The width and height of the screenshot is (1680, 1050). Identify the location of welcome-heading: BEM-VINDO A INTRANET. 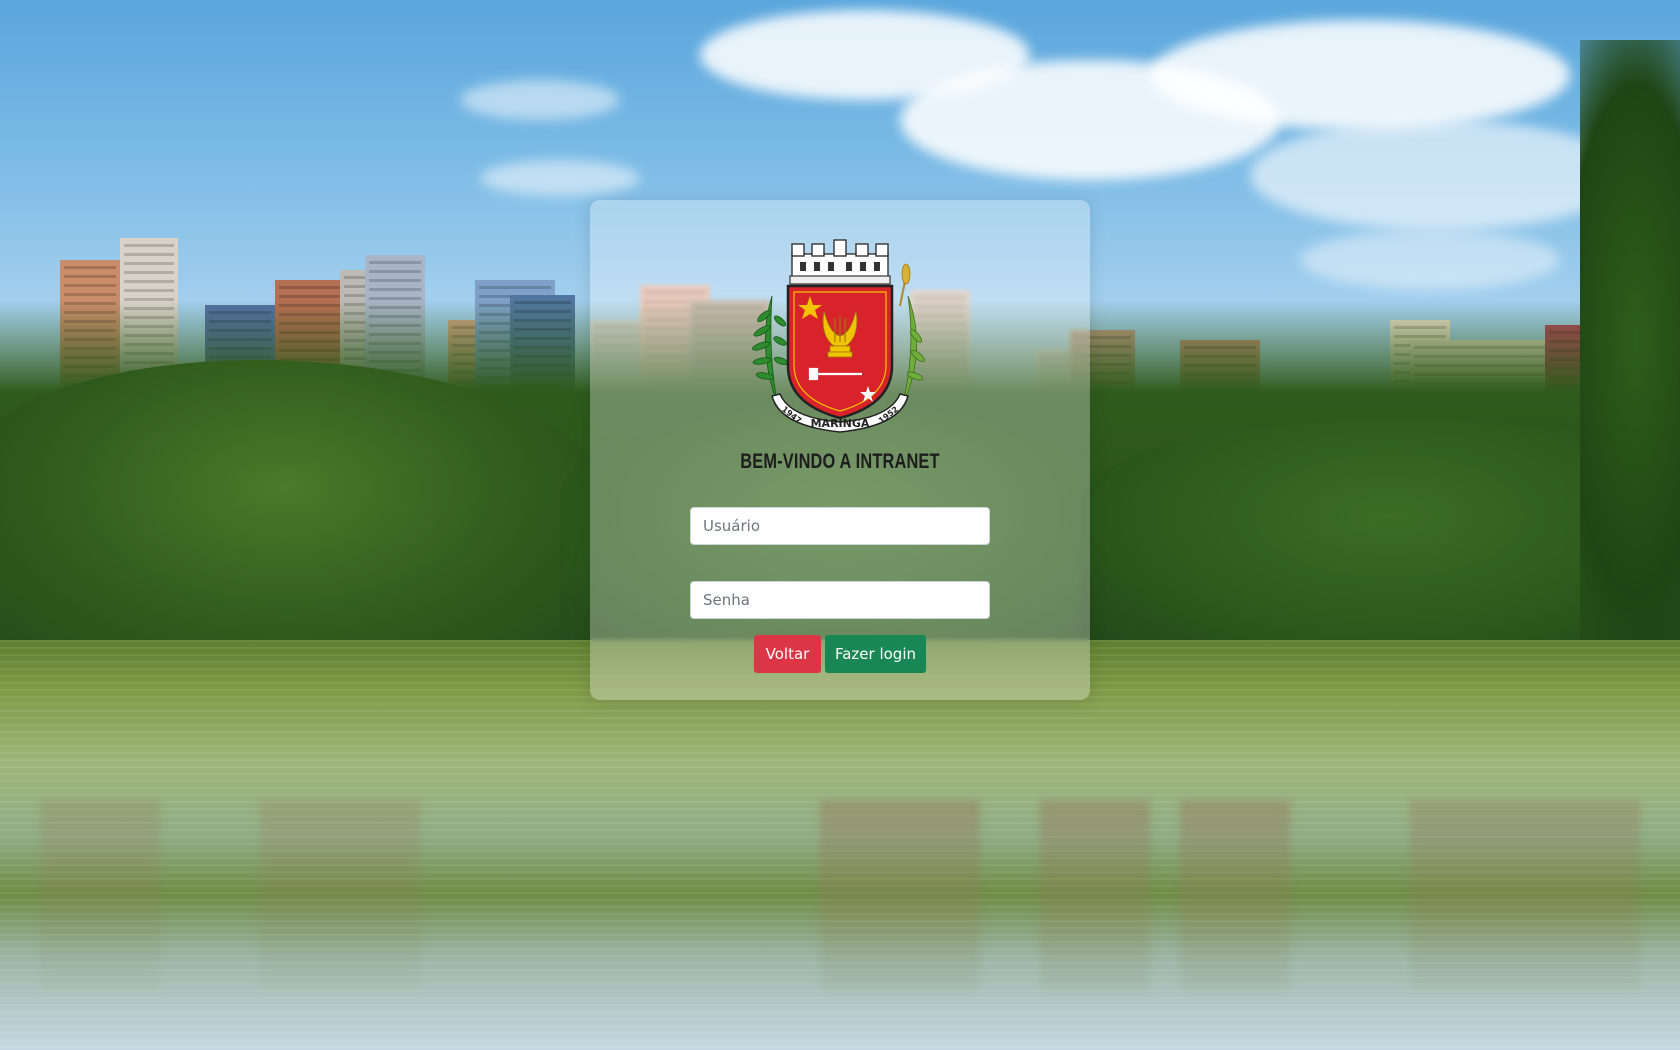
(840, 461).